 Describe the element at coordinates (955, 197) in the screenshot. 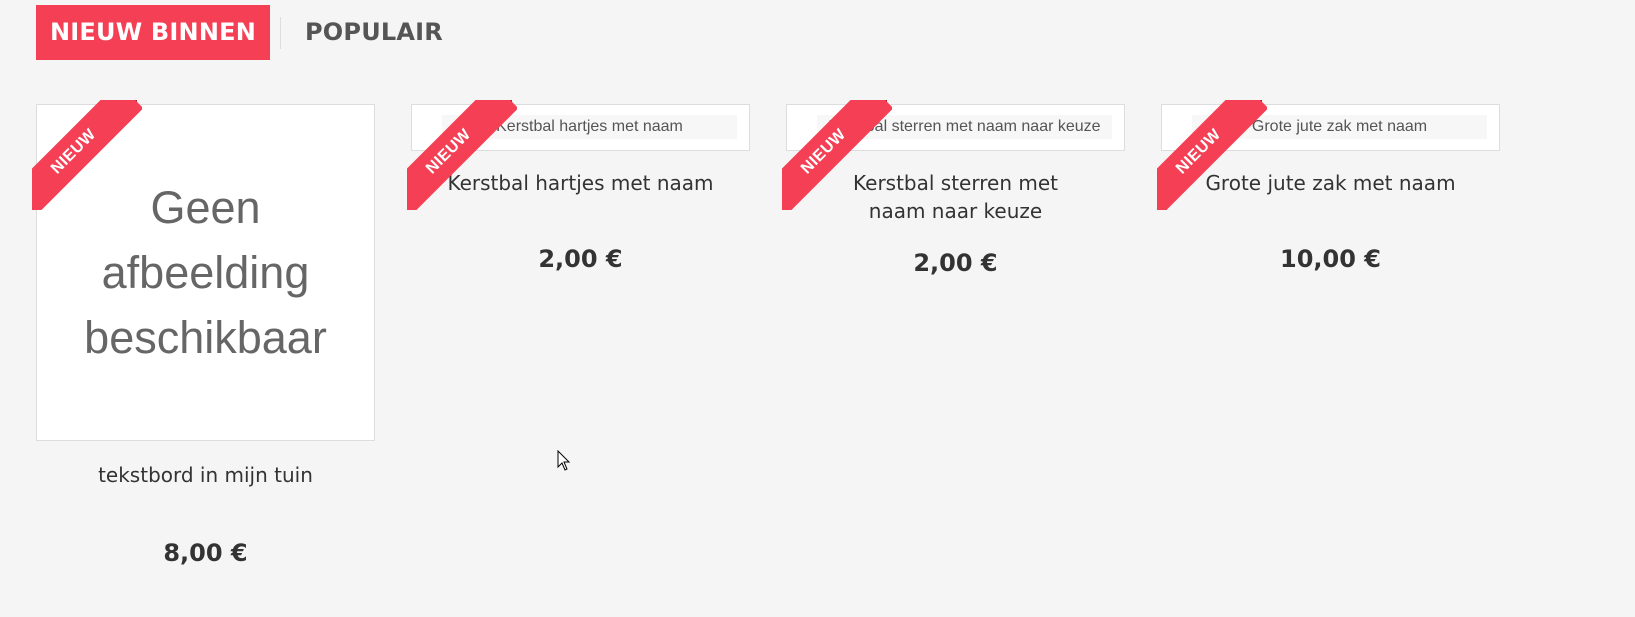

I see `product-title: Kerstbal sterren met naam naar keuze` at that location.